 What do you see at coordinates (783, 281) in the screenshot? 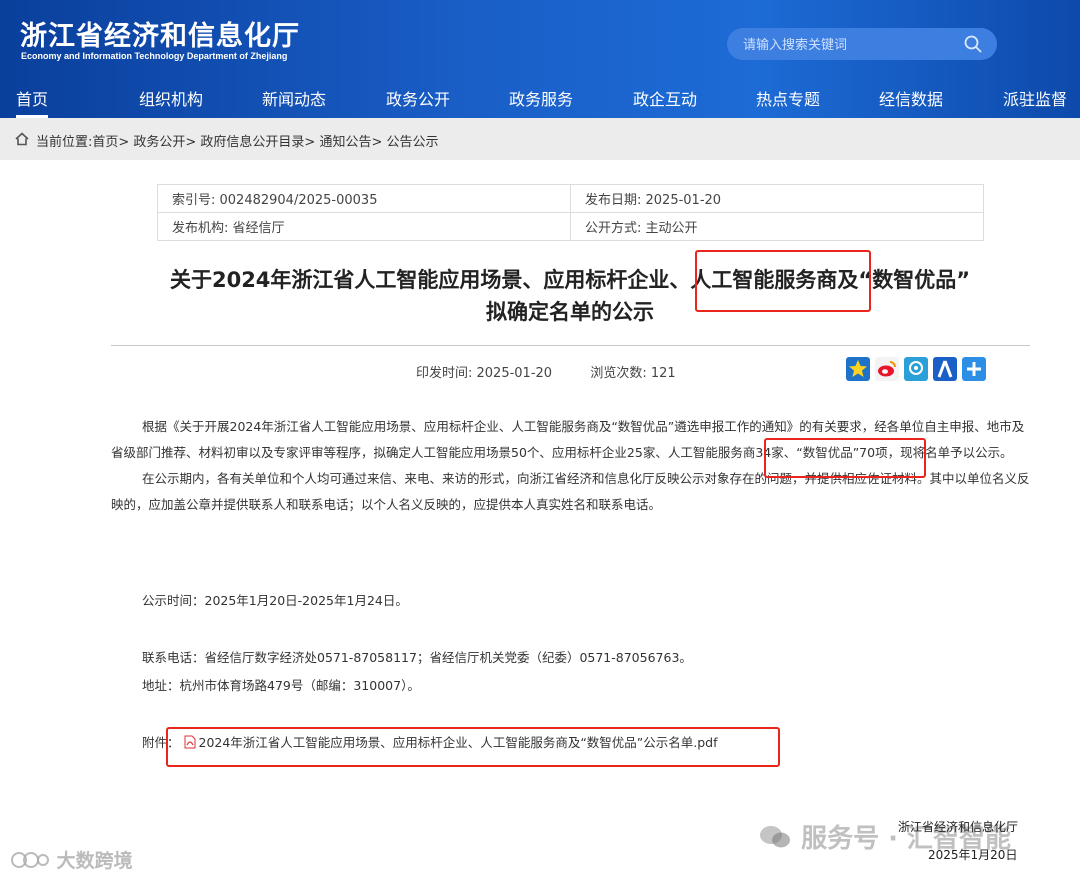
I see `highlight-box-title` at bounding box center [783, 281].